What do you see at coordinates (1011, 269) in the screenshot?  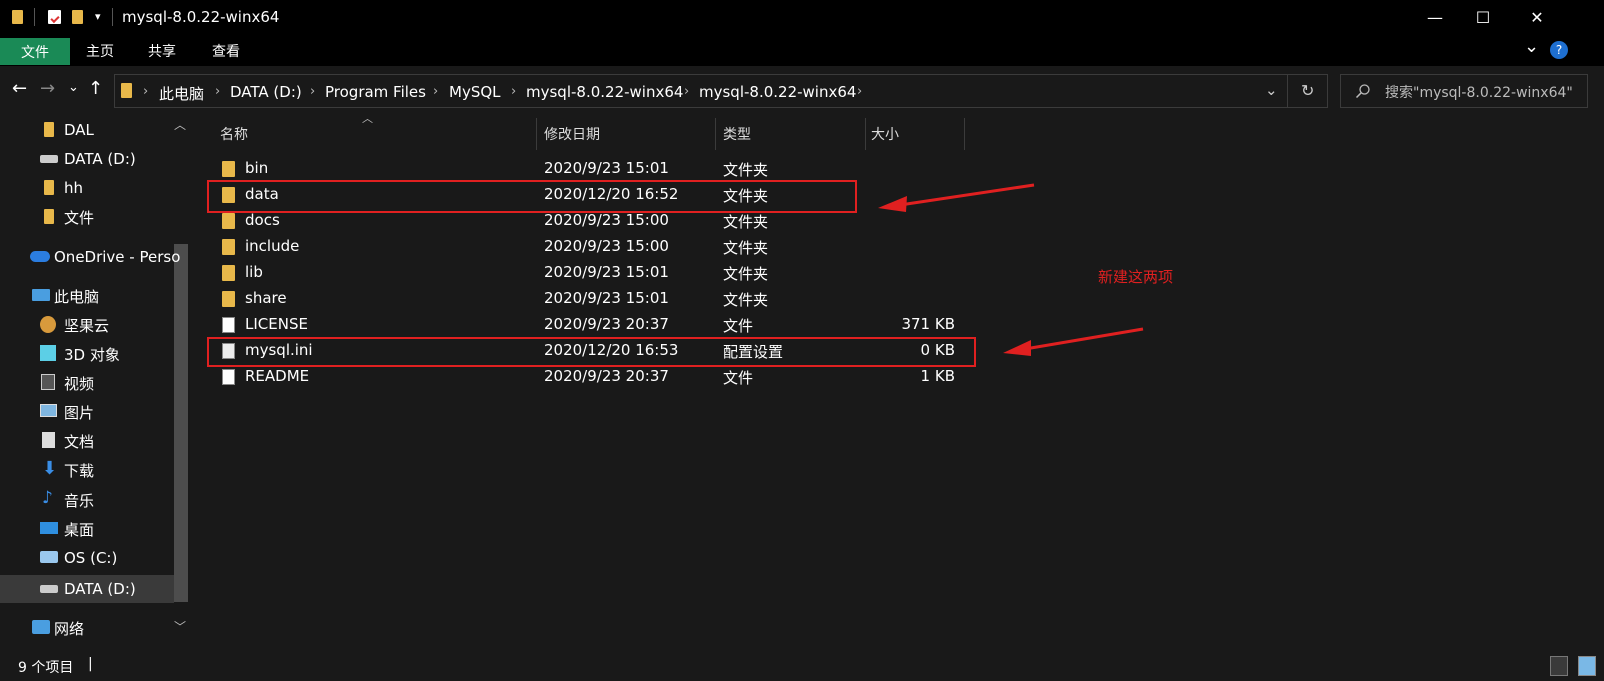 I see `annotation-arrows` at bounding box center [1011, 269].